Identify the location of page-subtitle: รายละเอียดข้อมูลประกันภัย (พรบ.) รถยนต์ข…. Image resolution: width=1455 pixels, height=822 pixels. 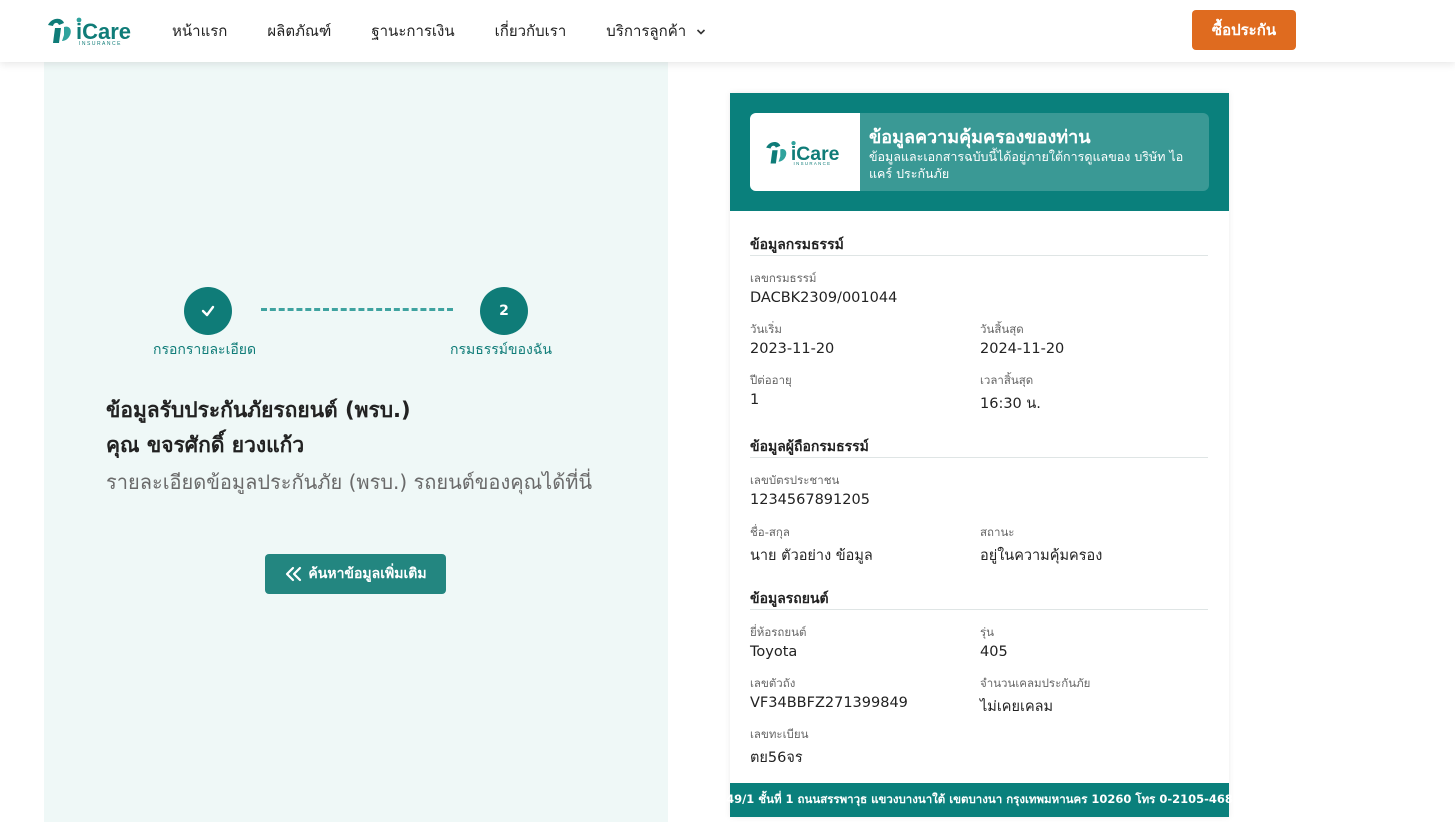
(349, 482).